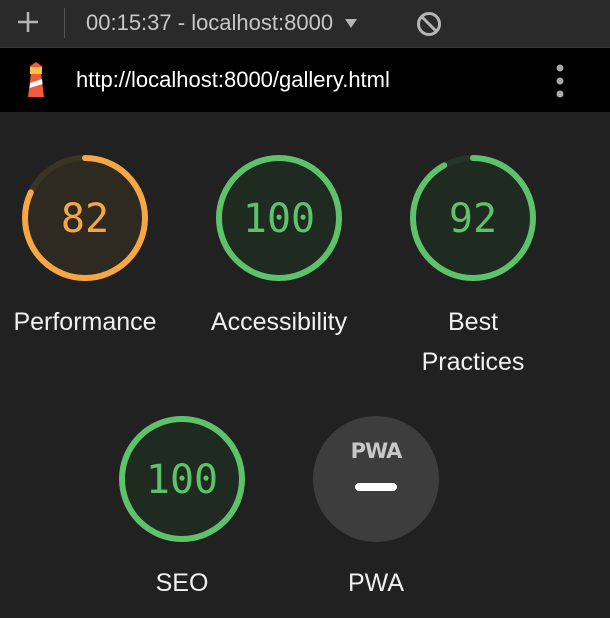 The height and width of the screenshot is (618, 610). I want to click on devtools-toolbar: 00:15:37 - localhost:8000, so click(305, 24).